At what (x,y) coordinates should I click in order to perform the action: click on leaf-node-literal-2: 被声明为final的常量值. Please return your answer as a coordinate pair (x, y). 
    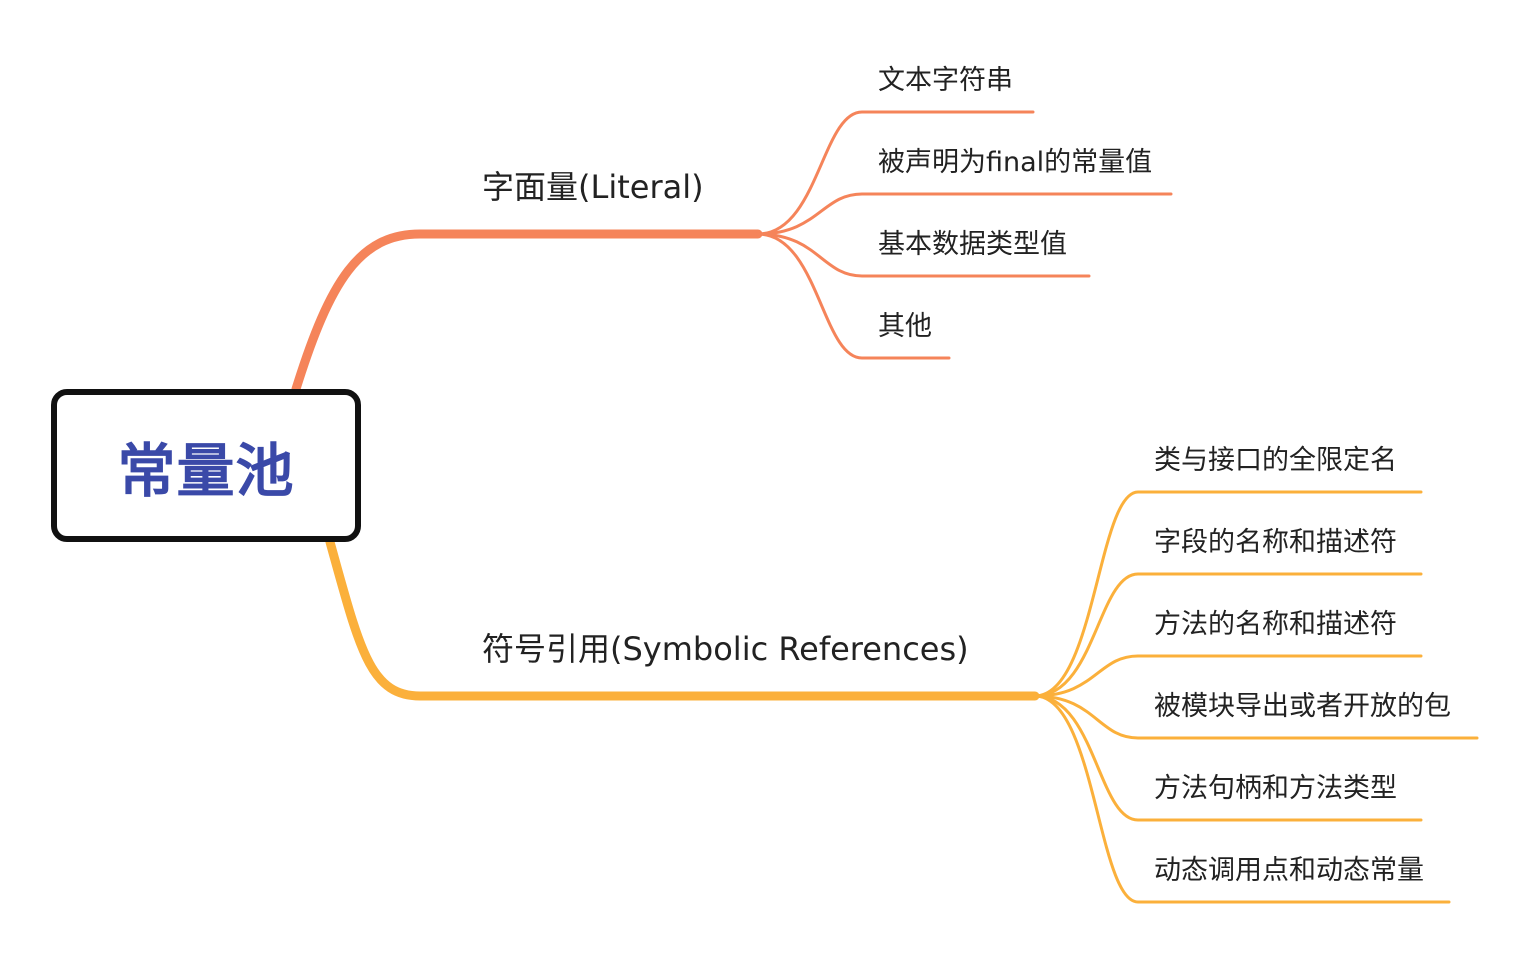
    Looking at the image, I should click on (1015, 162).